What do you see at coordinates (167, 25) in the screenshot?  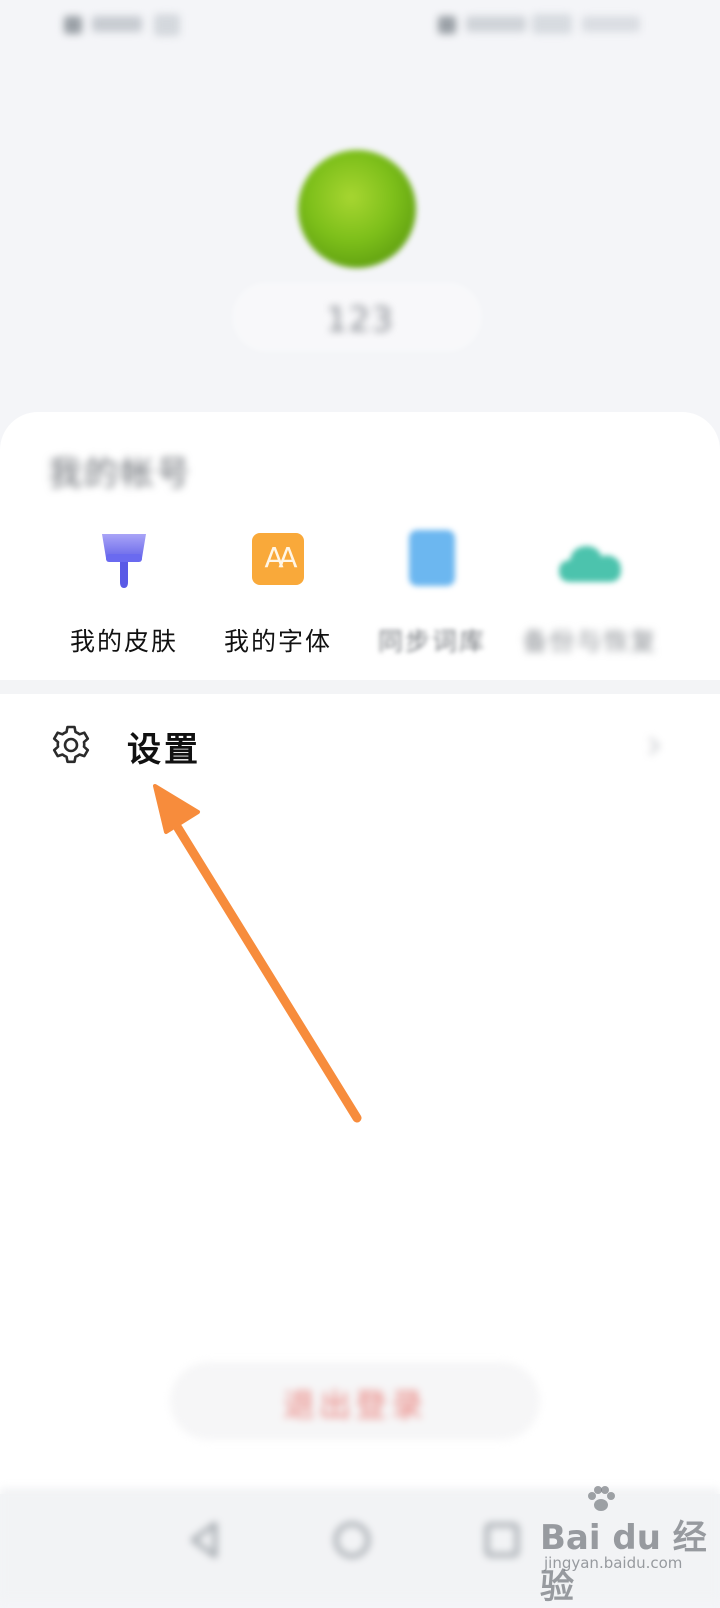 I see `wifi-icon` at bounding box center [167, 25].